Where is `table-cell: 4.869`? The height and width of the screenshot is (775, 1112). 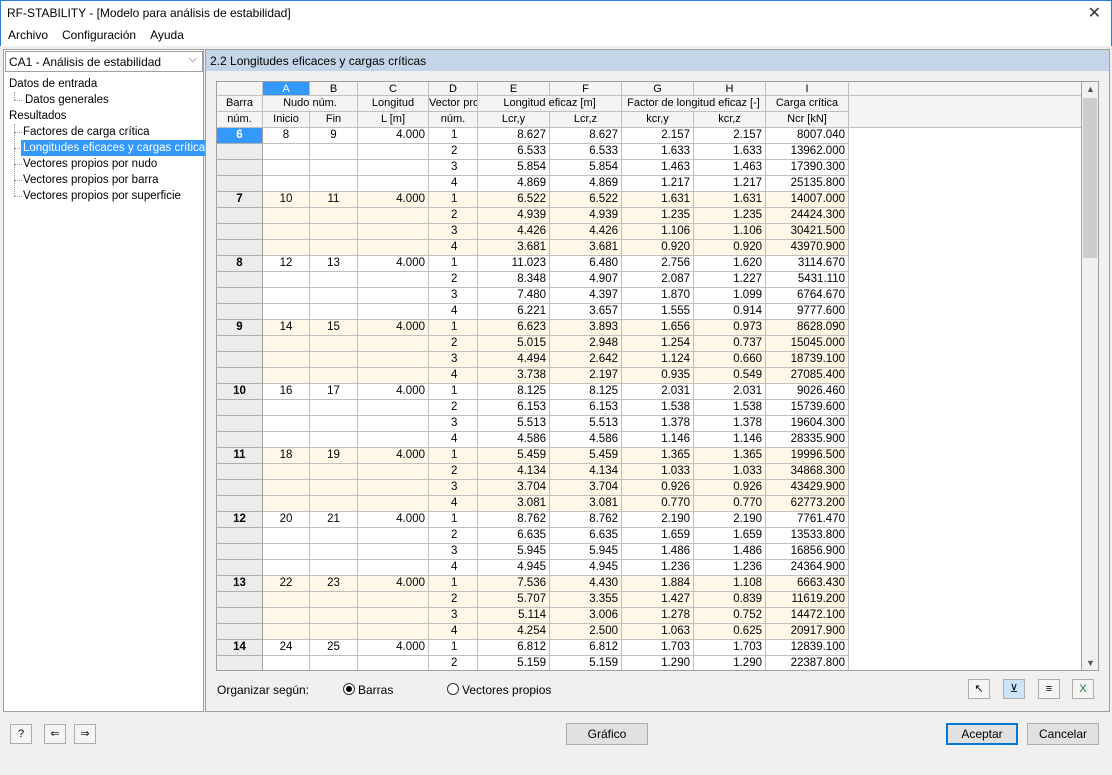 table-cell: 4.869 is located at coordinates (514, 184).